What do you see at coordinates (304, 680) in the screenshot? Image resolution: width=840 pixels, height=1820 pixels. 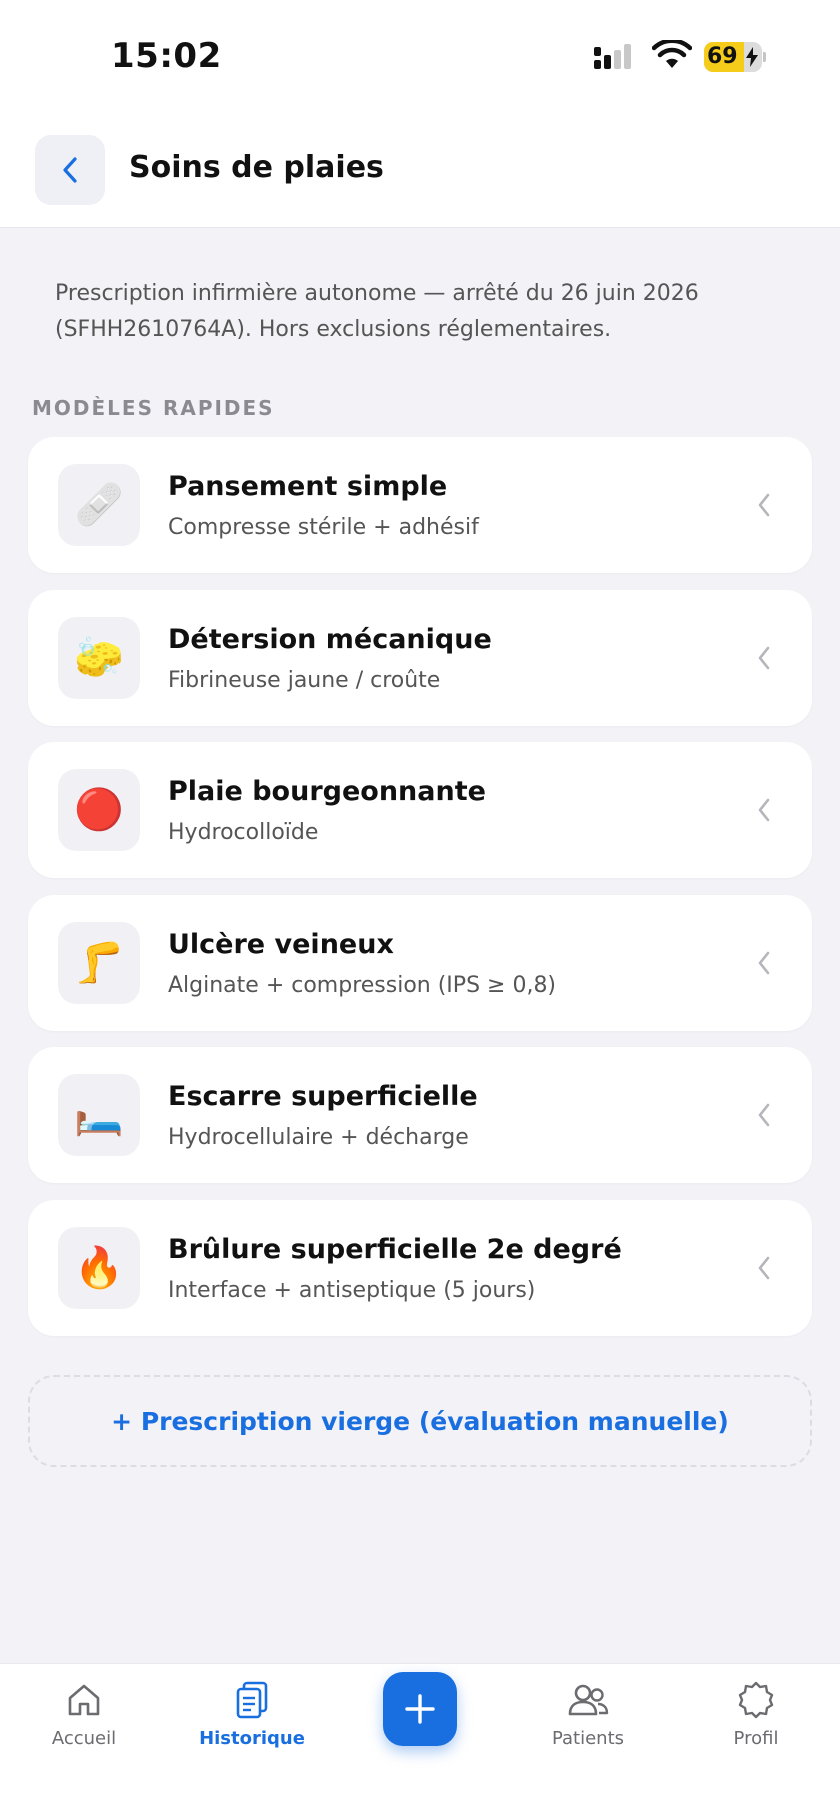 I see `template-subtitle: Fibrineuse jaune / croûte` at bounding box center [304, 680].